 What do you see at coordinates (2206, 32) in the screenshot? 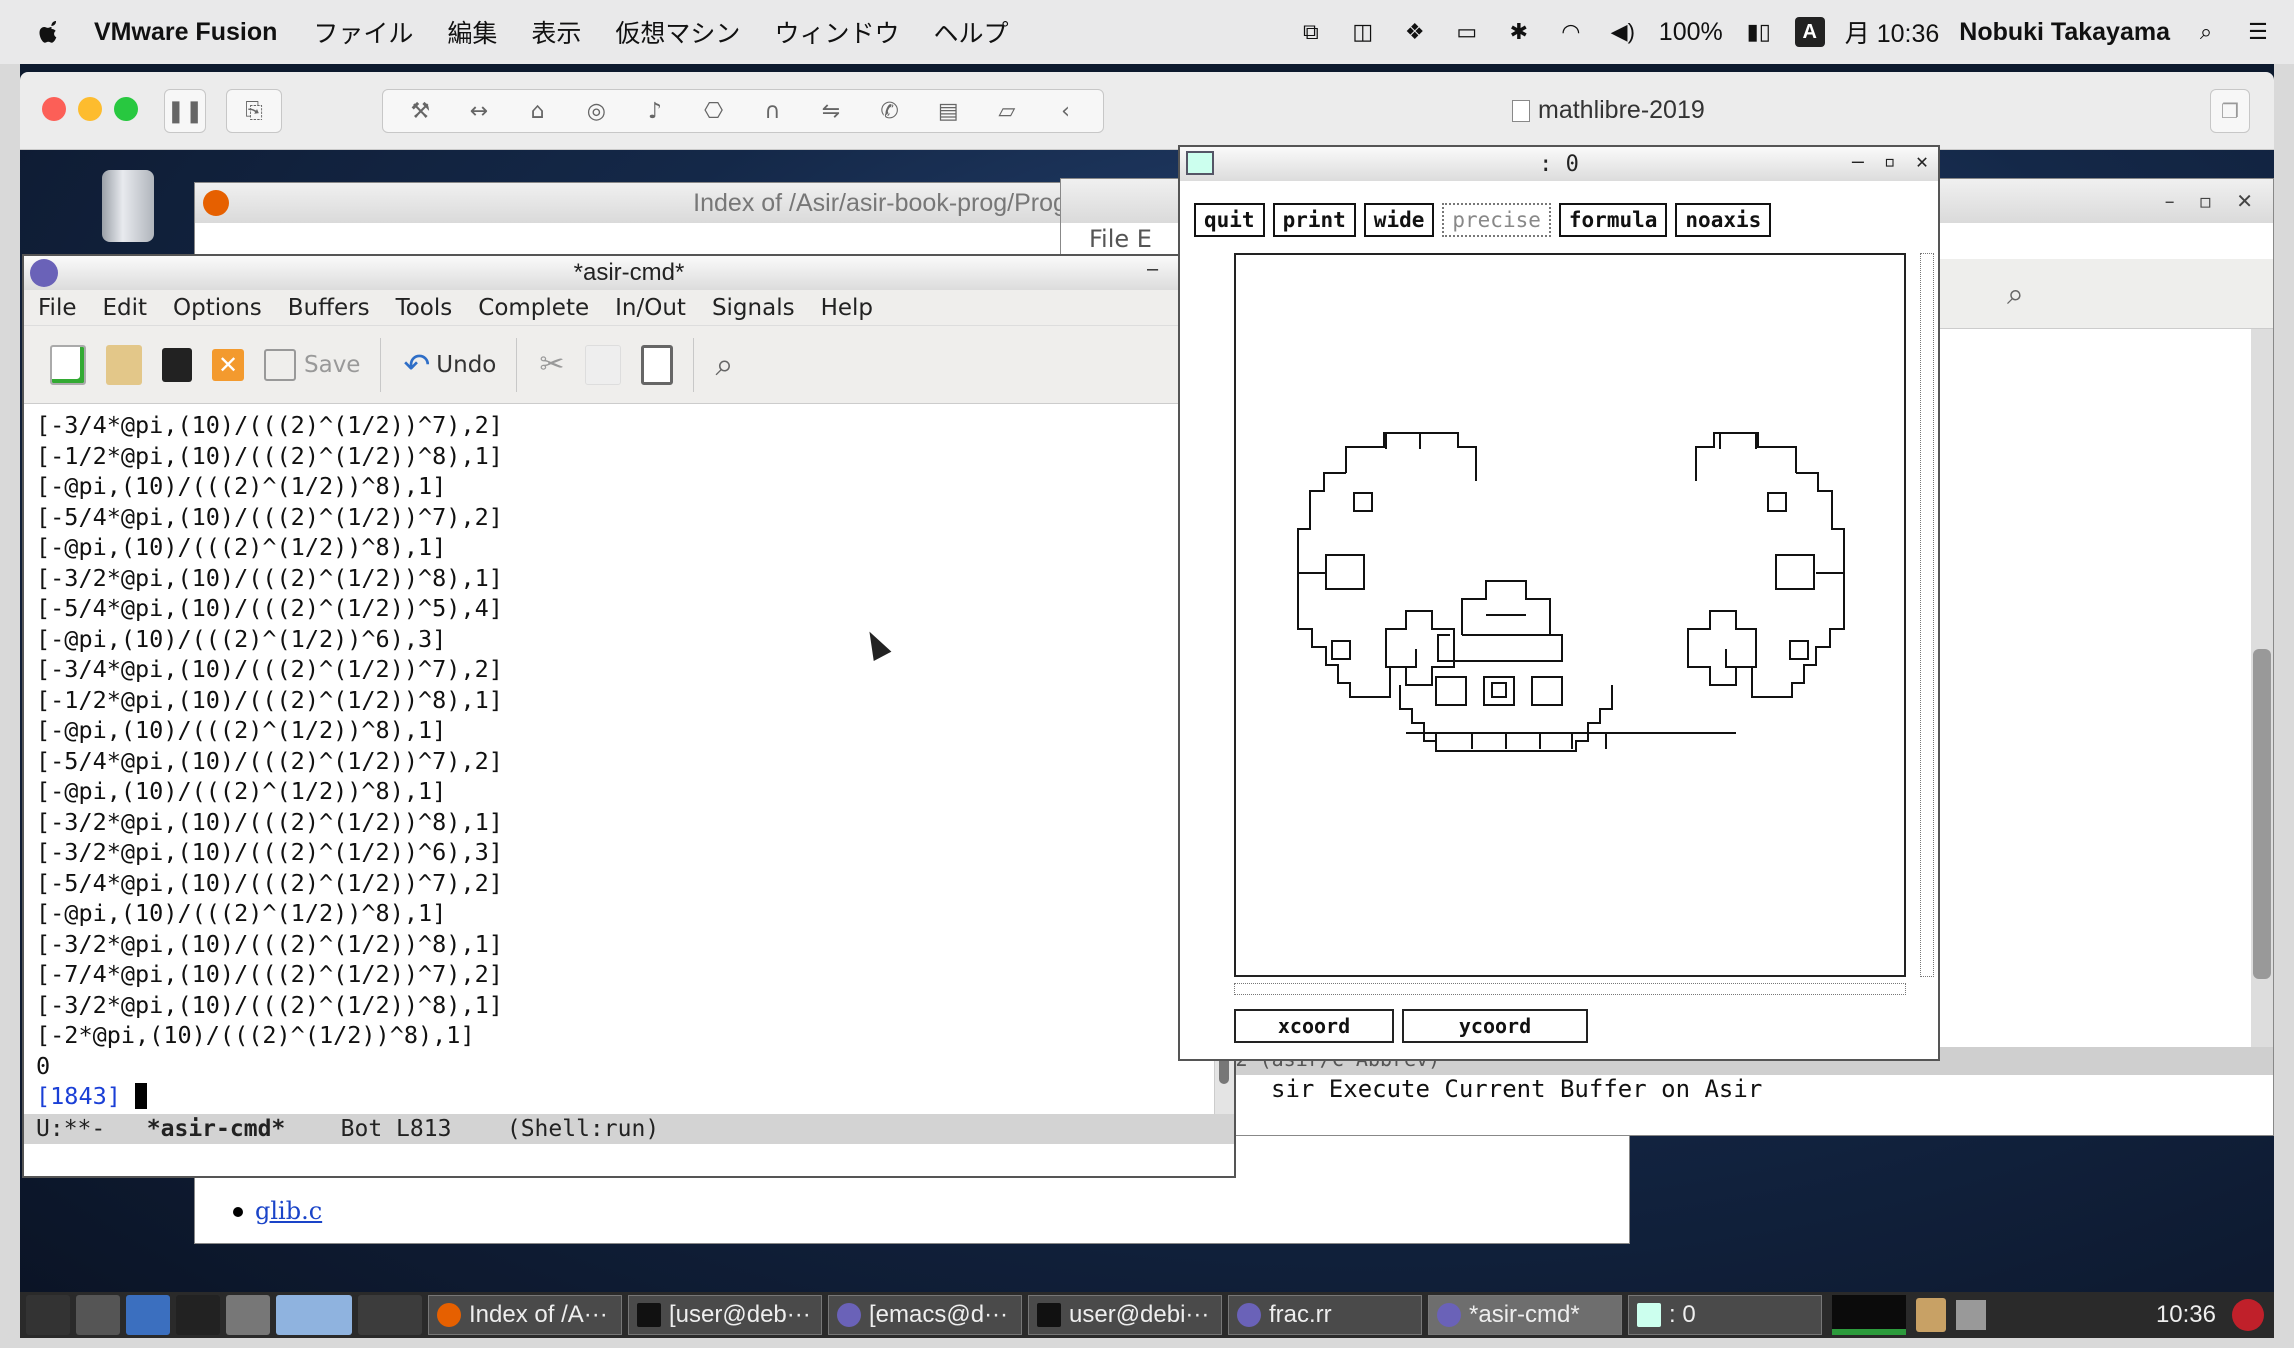
I see `spotlight-search-icon: ⌕` at bounding box center [2206, 32].